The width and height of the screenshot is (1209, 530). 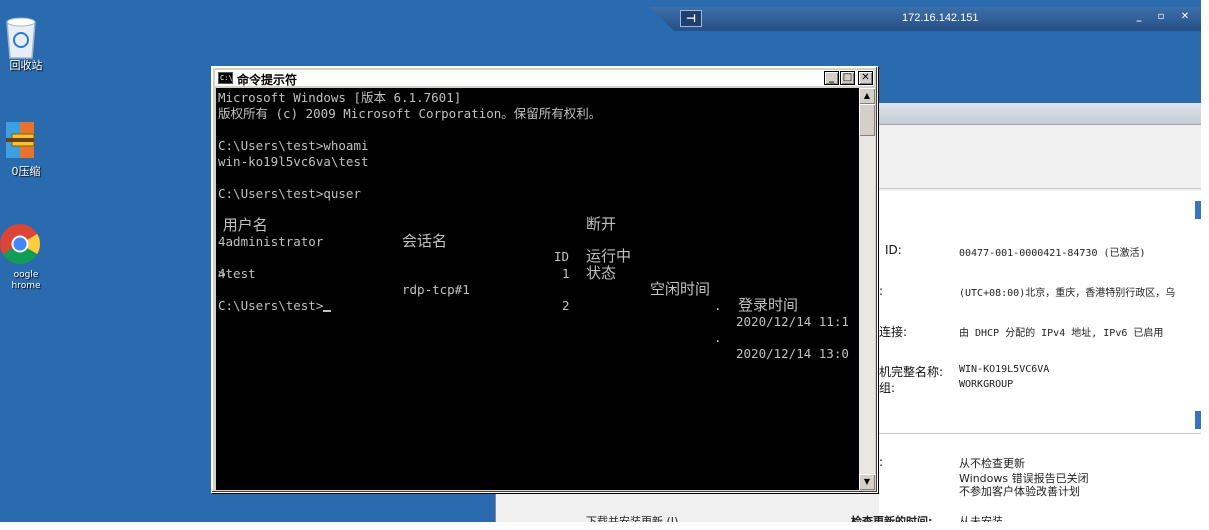 I want to click on quser-header-session: 会话名, so click(x=425, y=241).